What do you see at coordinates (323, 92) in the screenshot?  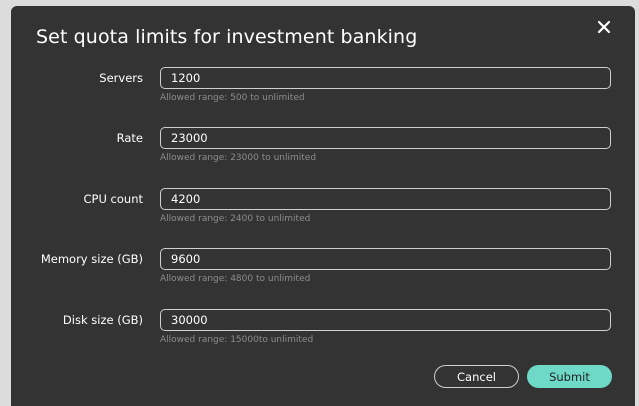 I see `servers-row: Servers Allowed range: 500 to unlimited` at bounding box center [323, 92].